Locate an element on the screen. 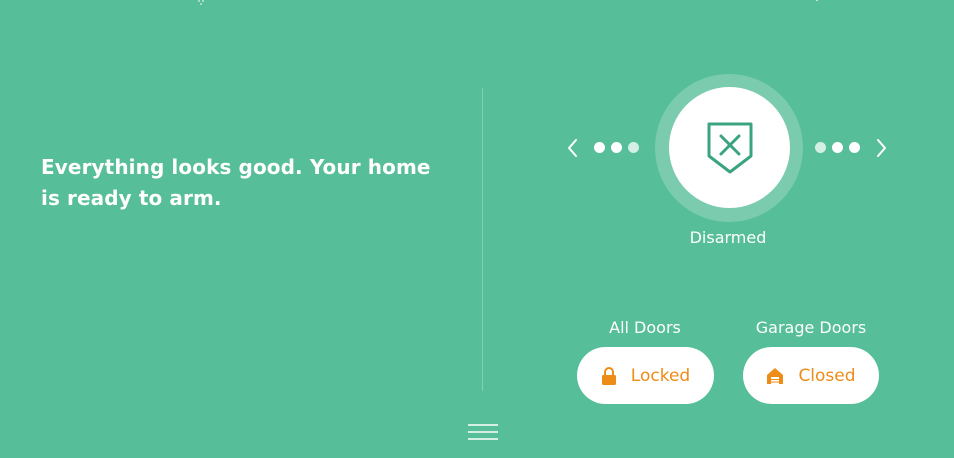 This screenshot has height=458, width=954. all-doors-button: Locked is located at coordinates (645, 375).